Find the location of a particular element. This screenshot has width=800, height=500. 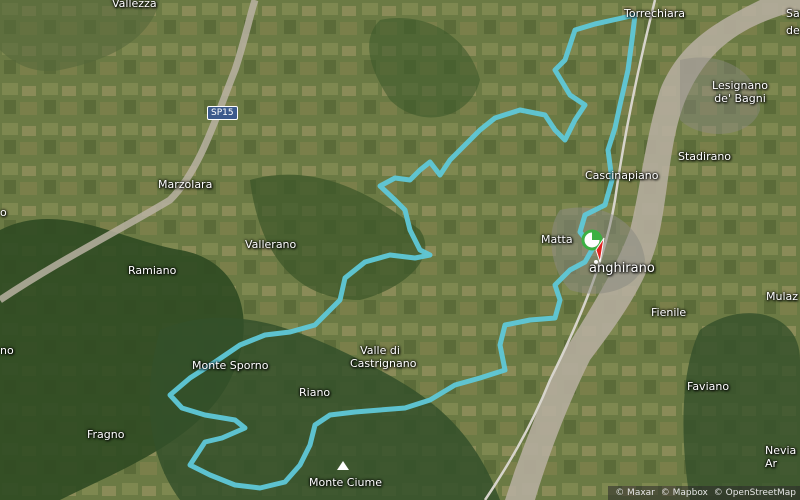

forest-area is located at coordinates (741, 406).